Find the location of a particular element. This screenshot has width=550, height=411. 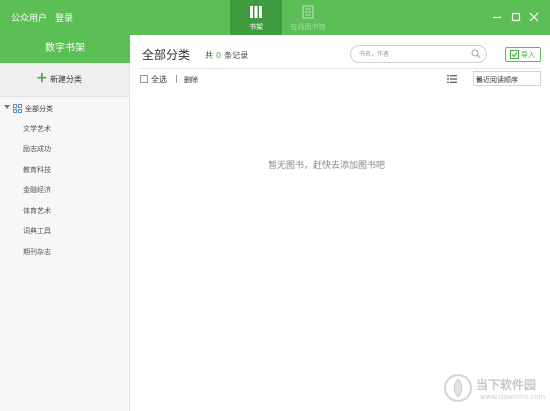

online-library-icon is located at coordinates (308, 12).